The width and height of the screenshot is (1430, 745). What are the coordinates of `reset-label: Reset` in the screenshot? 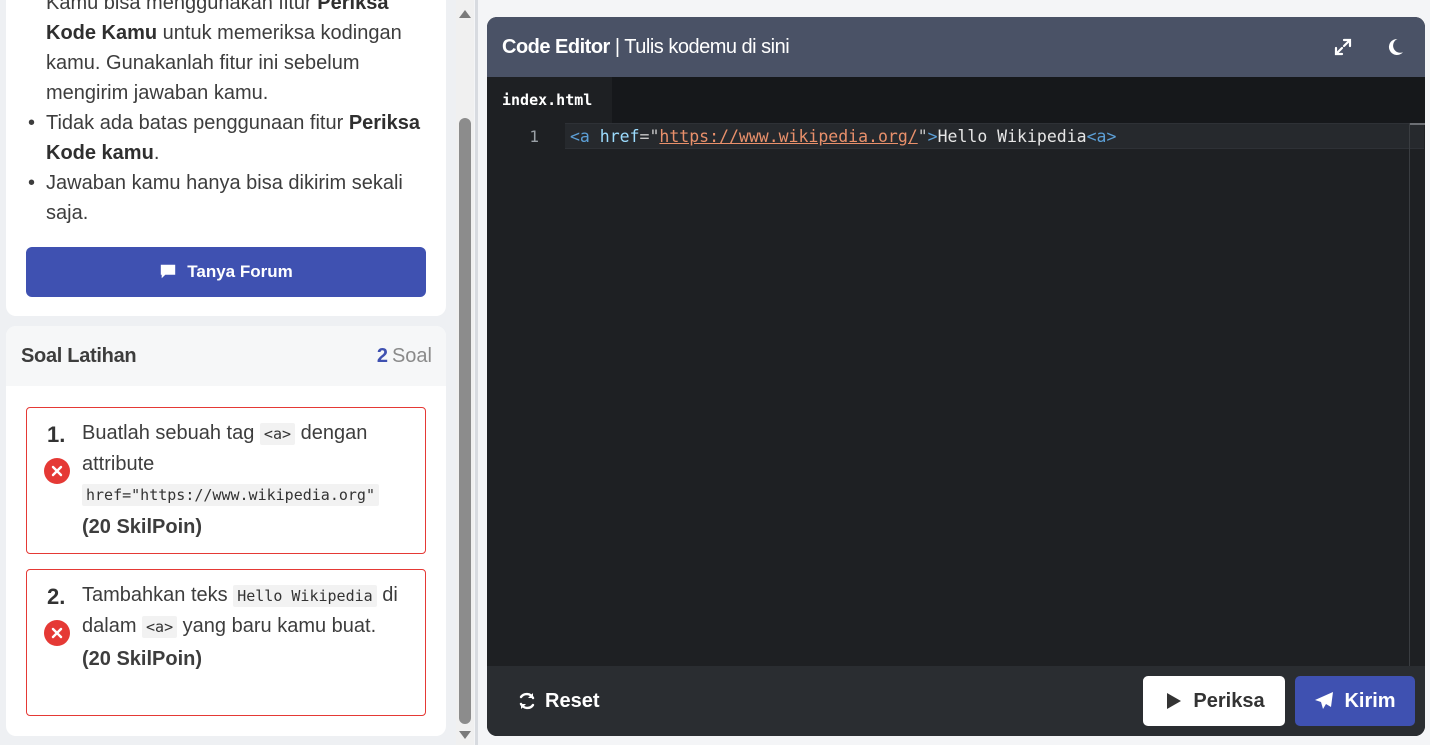 It's located at (572, 700).